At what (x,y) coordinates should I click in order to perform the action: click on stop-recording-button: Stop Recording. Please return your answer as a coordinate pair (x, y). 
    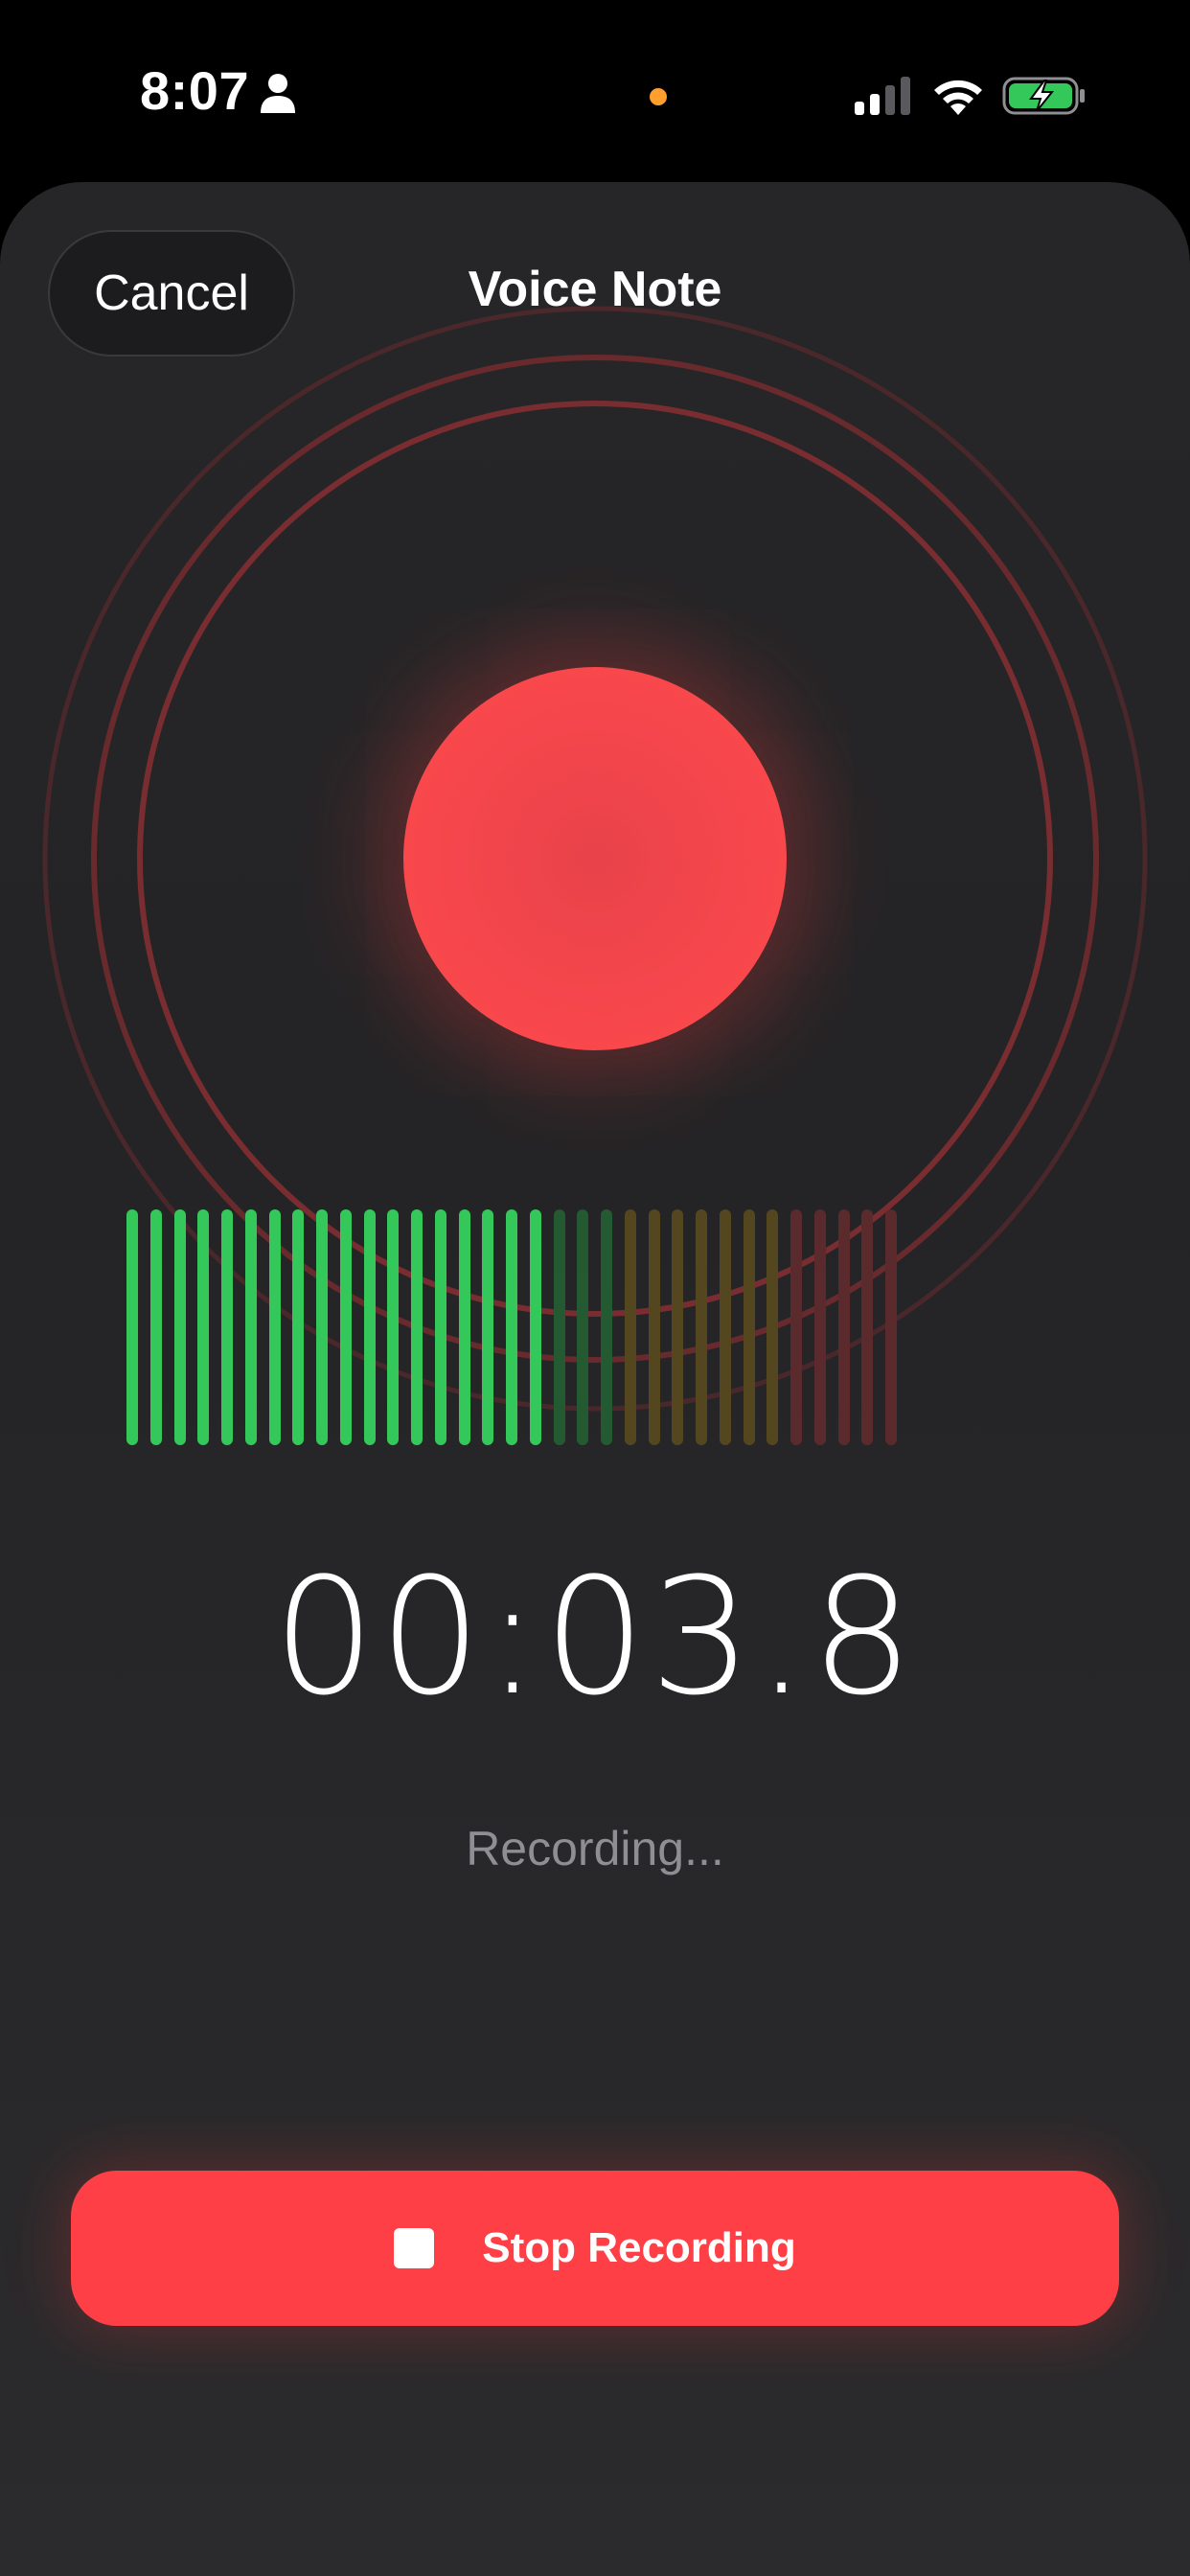
    Looking at the image, I should click on (595, 2248).